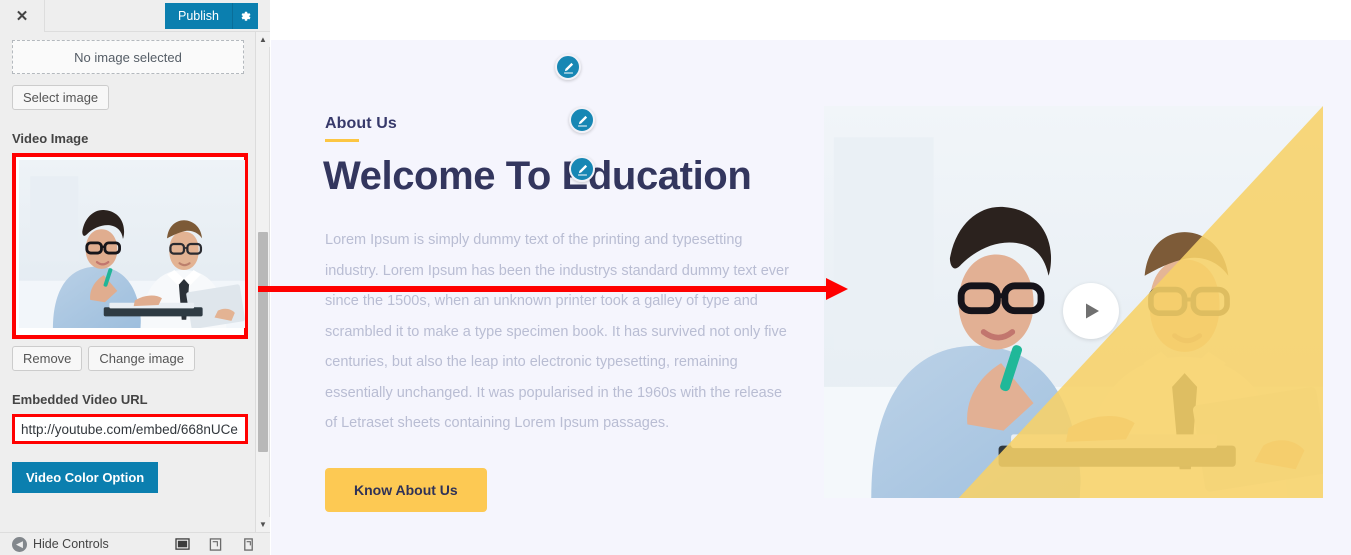 Image resolution: width=1351 pixels, height=555 pixels. What do you see at coordinates (545, 289) in the screenshot?
I see `red-annotation-arrow-line` at bounding box center [545, 289].